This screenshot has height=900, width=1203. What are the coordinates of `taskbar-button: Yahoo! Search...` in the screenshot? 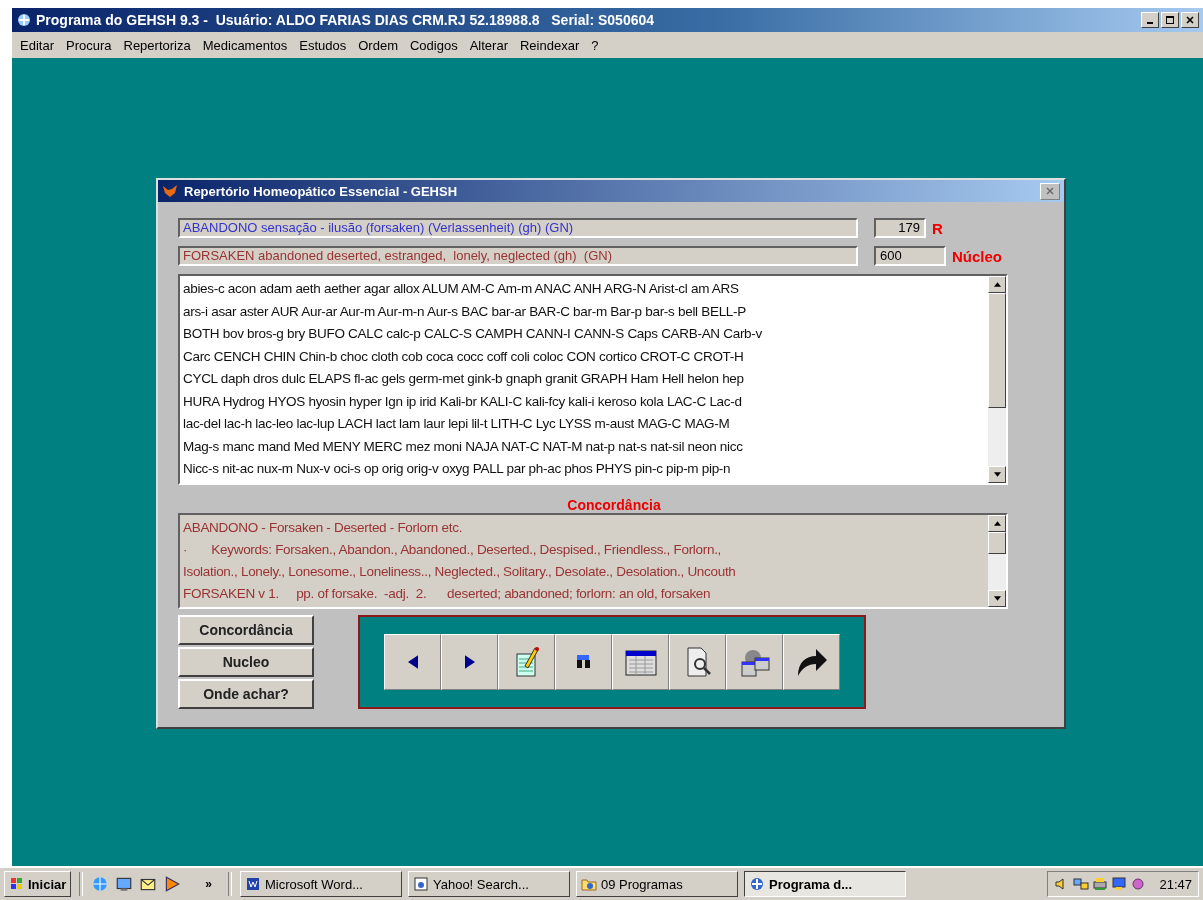 It's located at (489, 884).